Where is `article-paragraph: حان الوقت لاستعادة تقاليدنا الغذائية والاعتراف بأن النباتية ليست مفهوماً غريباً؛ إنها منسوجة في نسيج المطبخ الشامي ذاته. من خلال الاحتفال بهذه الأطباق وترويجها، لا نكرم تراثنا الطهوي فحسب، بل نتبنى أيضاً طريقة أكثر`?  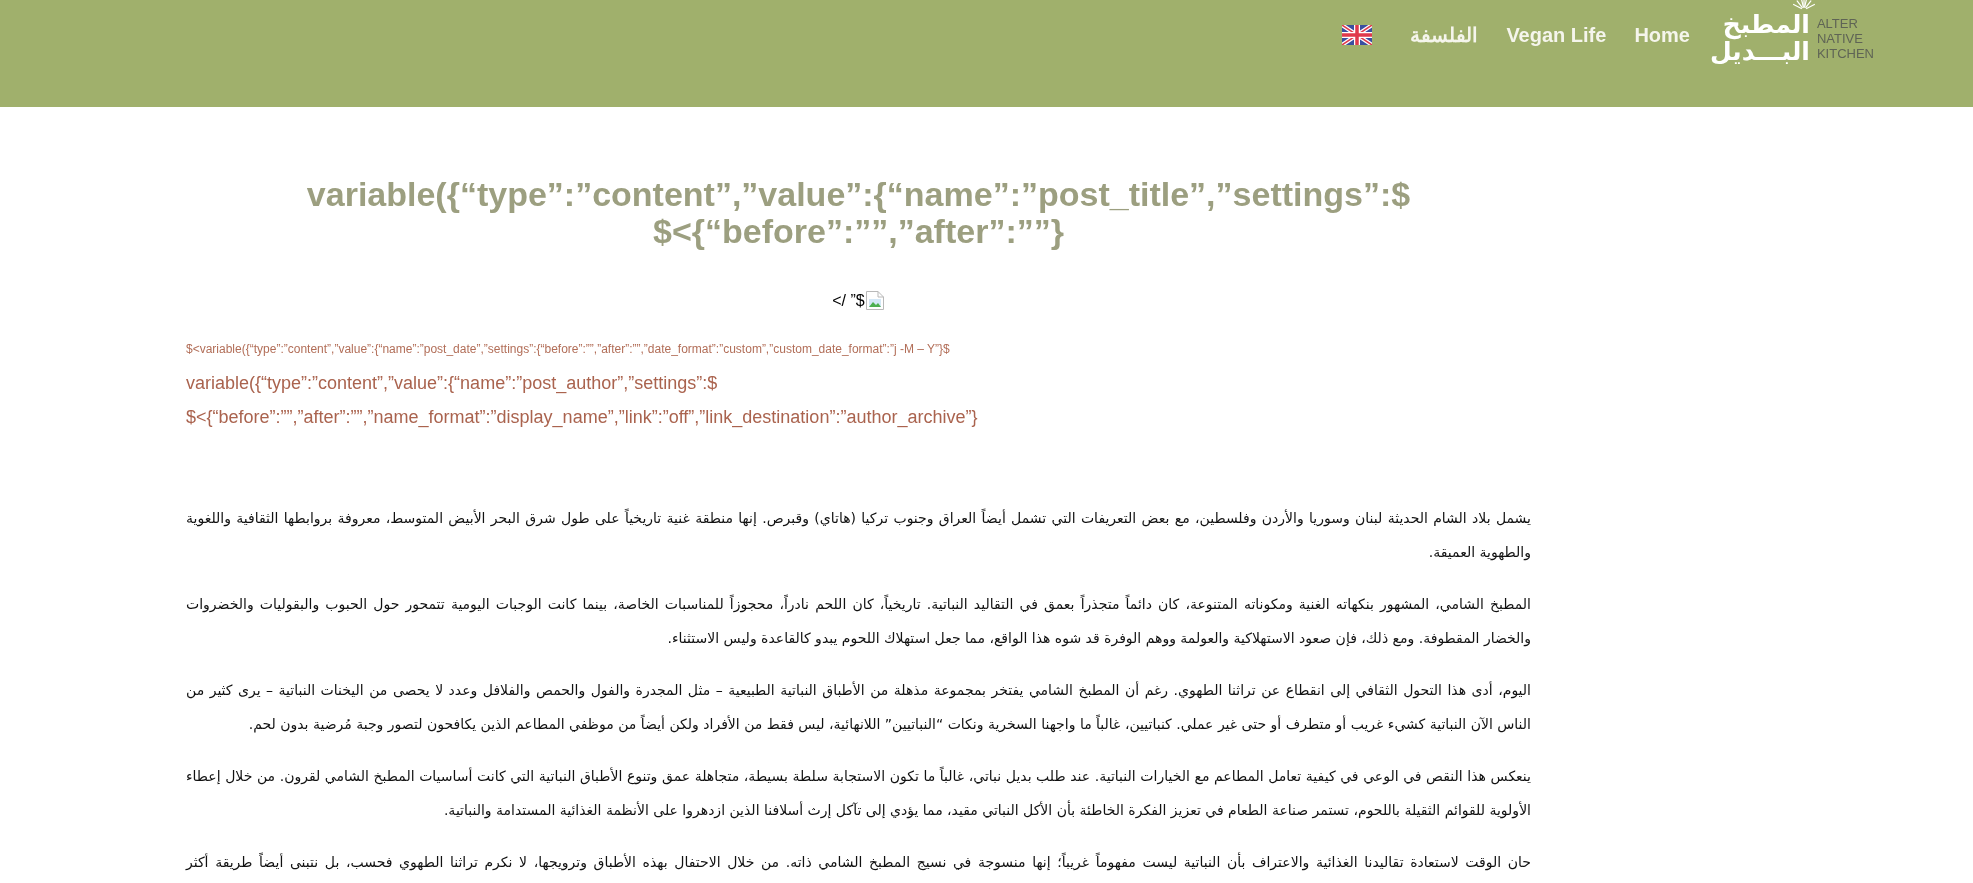 article-paragraph: حان الوقت لاستعادة تقاليدنا الغذائية والاعتراف بأن النباتية ليست مفهوماً غريباً؛ إنها منسوجة في نسيج المطبخ الشامي ذاته. من خلال الاحتفال بهذه الأطباق وترويجها، لا نكرم تراثنا الطهوي فحسب، بل نتبنى أيضاً طريقة أكثر is located at coordinates (858, 862).